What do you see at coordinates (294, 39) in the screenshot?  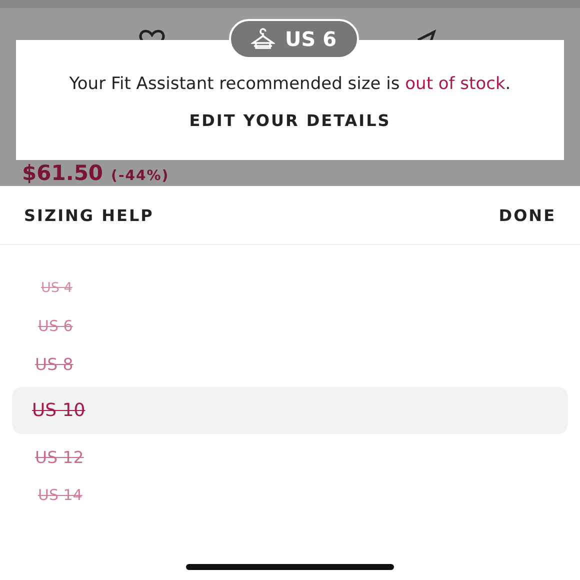 I see `recommended-size-badge: US 6` at bounding box center [294, 39].